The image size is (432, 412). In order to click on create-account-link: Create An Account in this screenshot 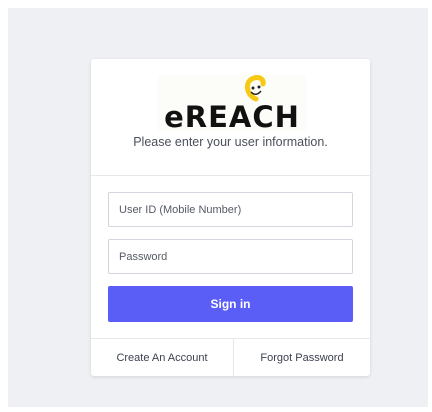, I will do `click(162, 358)`.